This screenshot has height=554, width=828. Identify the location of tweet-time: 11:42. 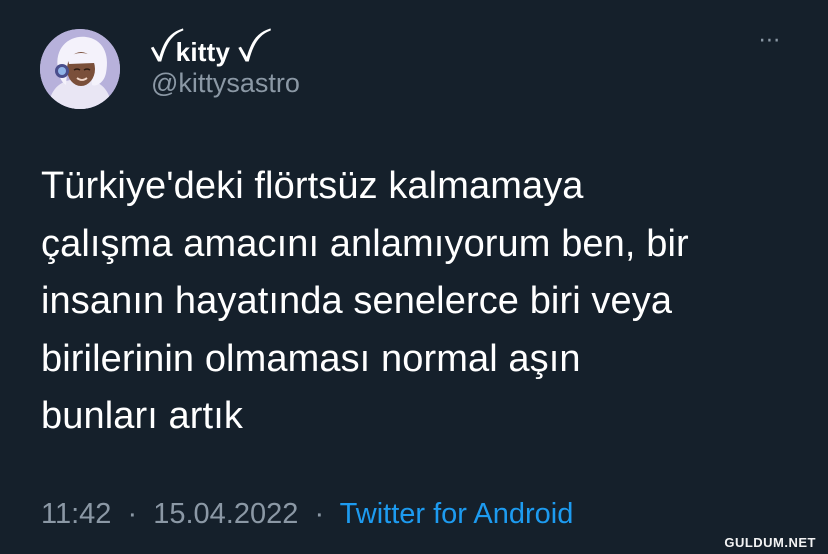
(76, 514).